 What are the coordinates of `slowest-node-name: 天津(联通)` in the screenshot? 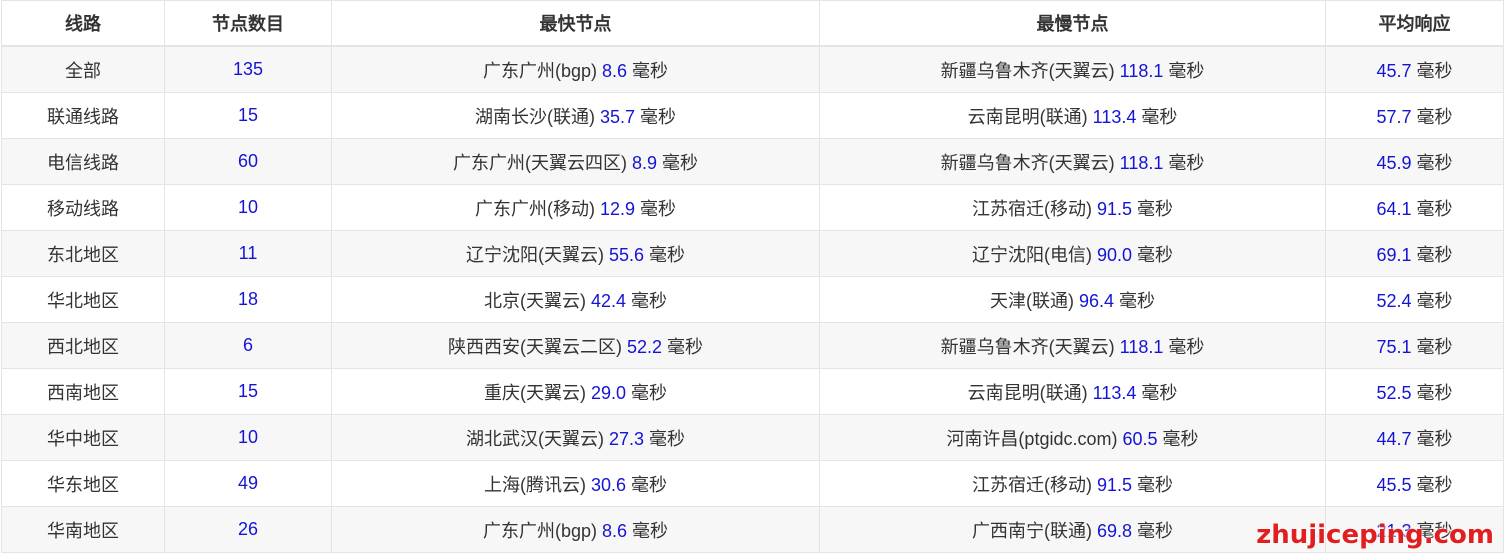 It's located at (1031, 300).